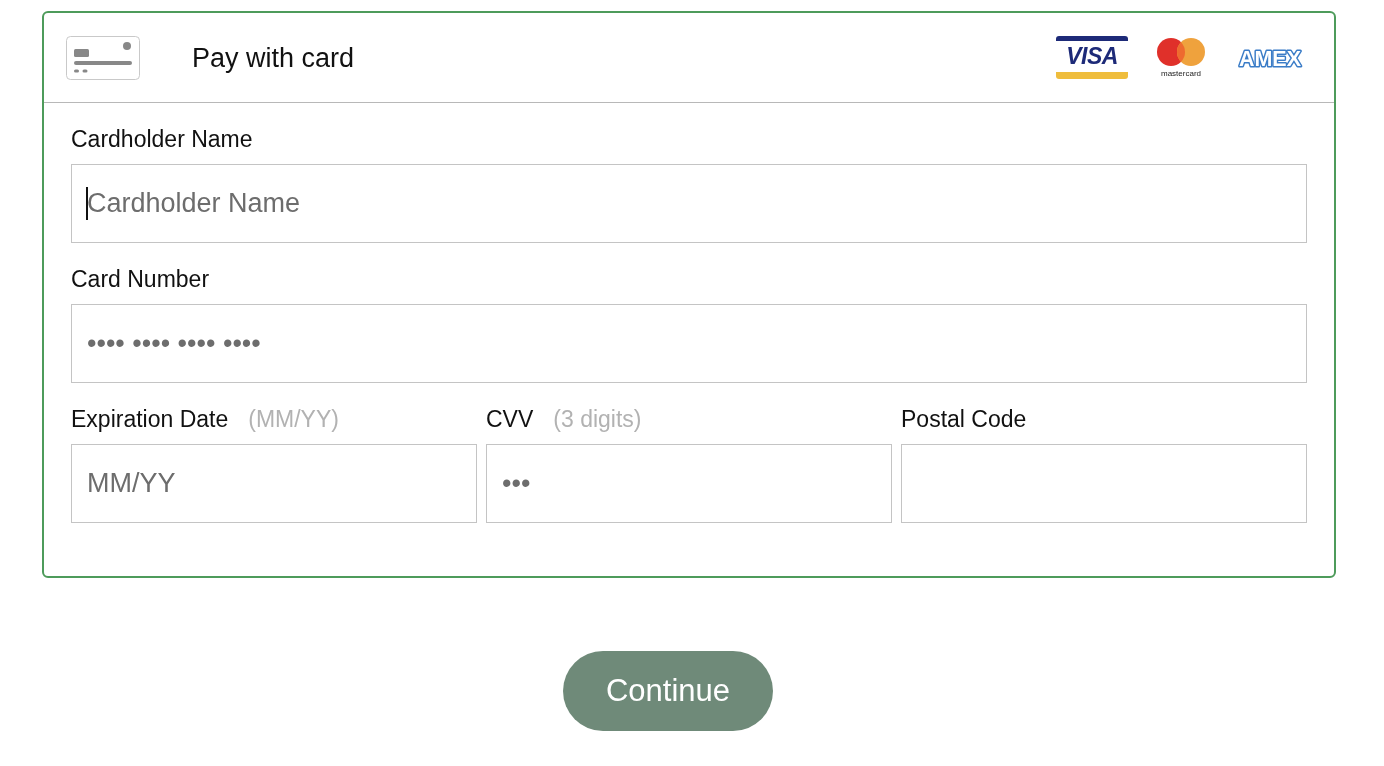  I want to click on panel-title: Pay with card, so click(273, 57).